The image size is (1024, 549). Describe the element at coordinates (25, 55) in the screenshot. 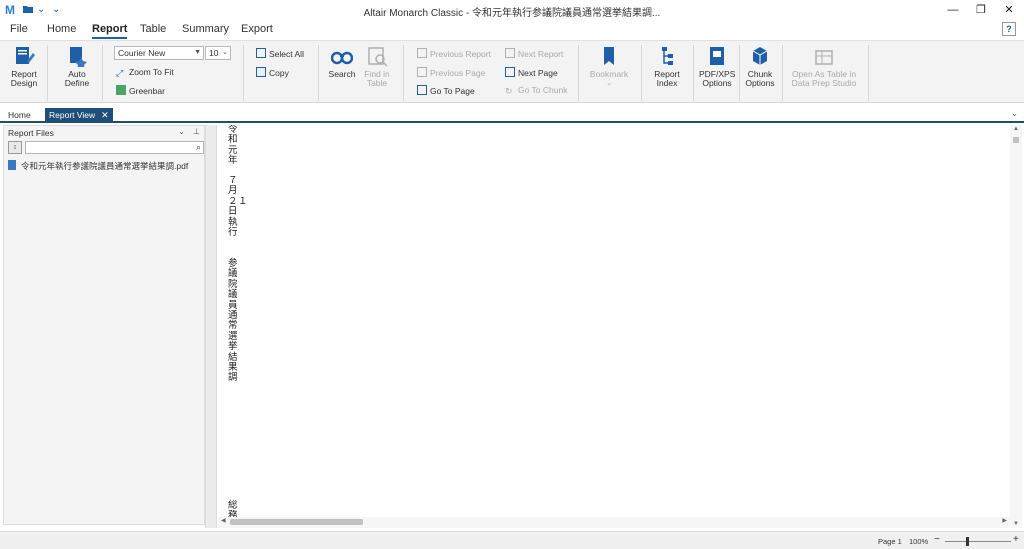

I see `report-design-icon` at that location.